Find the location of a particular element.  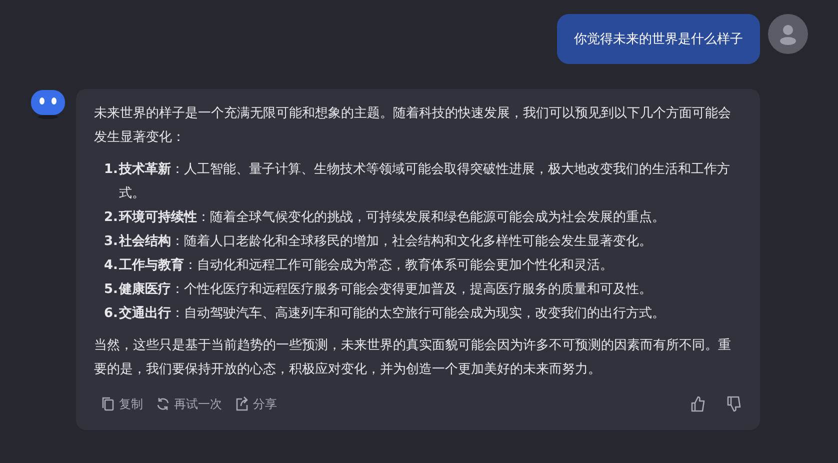

list-number: 6. is located at coordinates (109, 314).